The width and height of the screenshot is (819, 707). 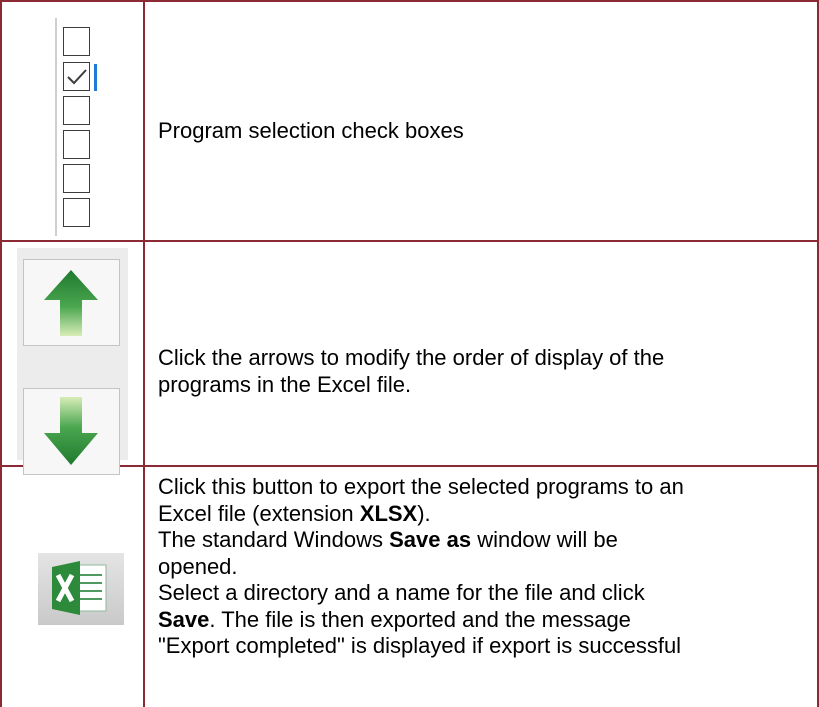 I want to click on arrow-up-icon, so click(x=71, y=303).